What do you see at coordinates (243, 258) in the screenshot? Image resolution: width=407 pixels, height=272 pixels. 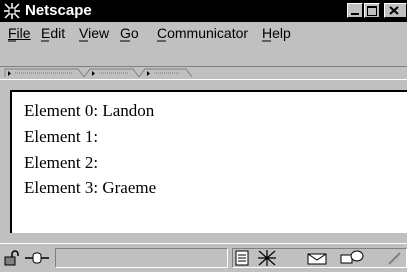 I see `component-icon` at bounding box center [243, 258].